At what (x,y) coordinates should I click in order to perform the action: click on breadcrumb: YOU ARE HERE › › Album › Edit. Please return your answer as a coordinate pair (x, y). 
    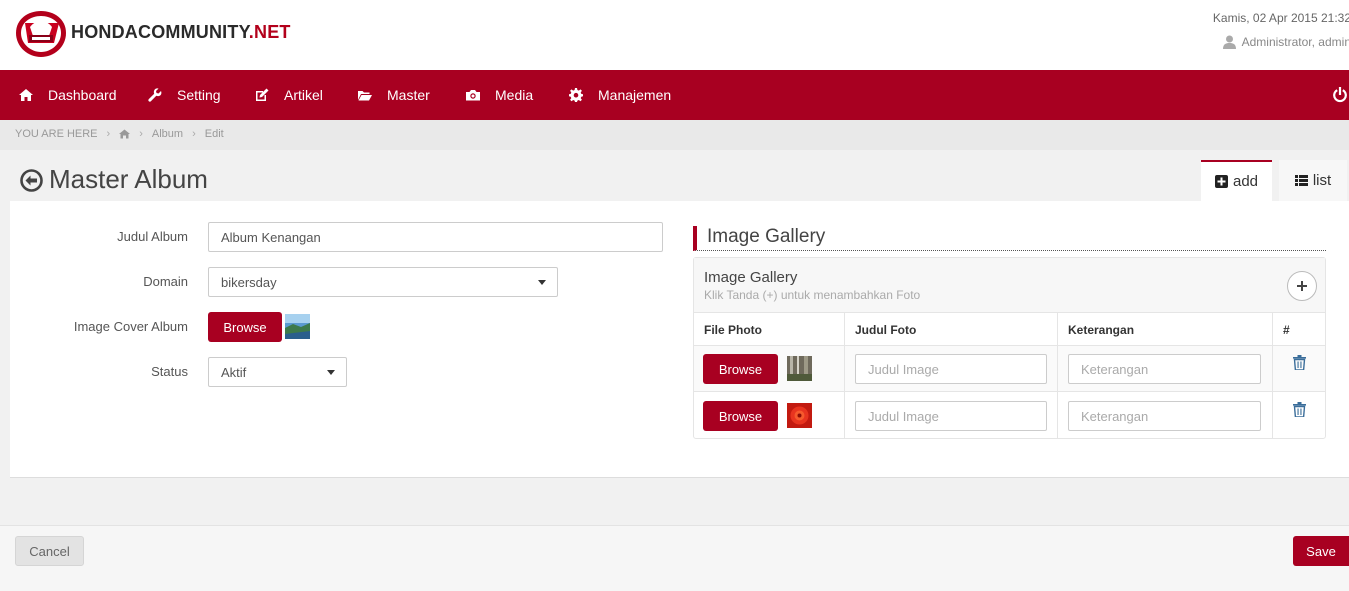
    Looking at the image, I should click on (119, 134).